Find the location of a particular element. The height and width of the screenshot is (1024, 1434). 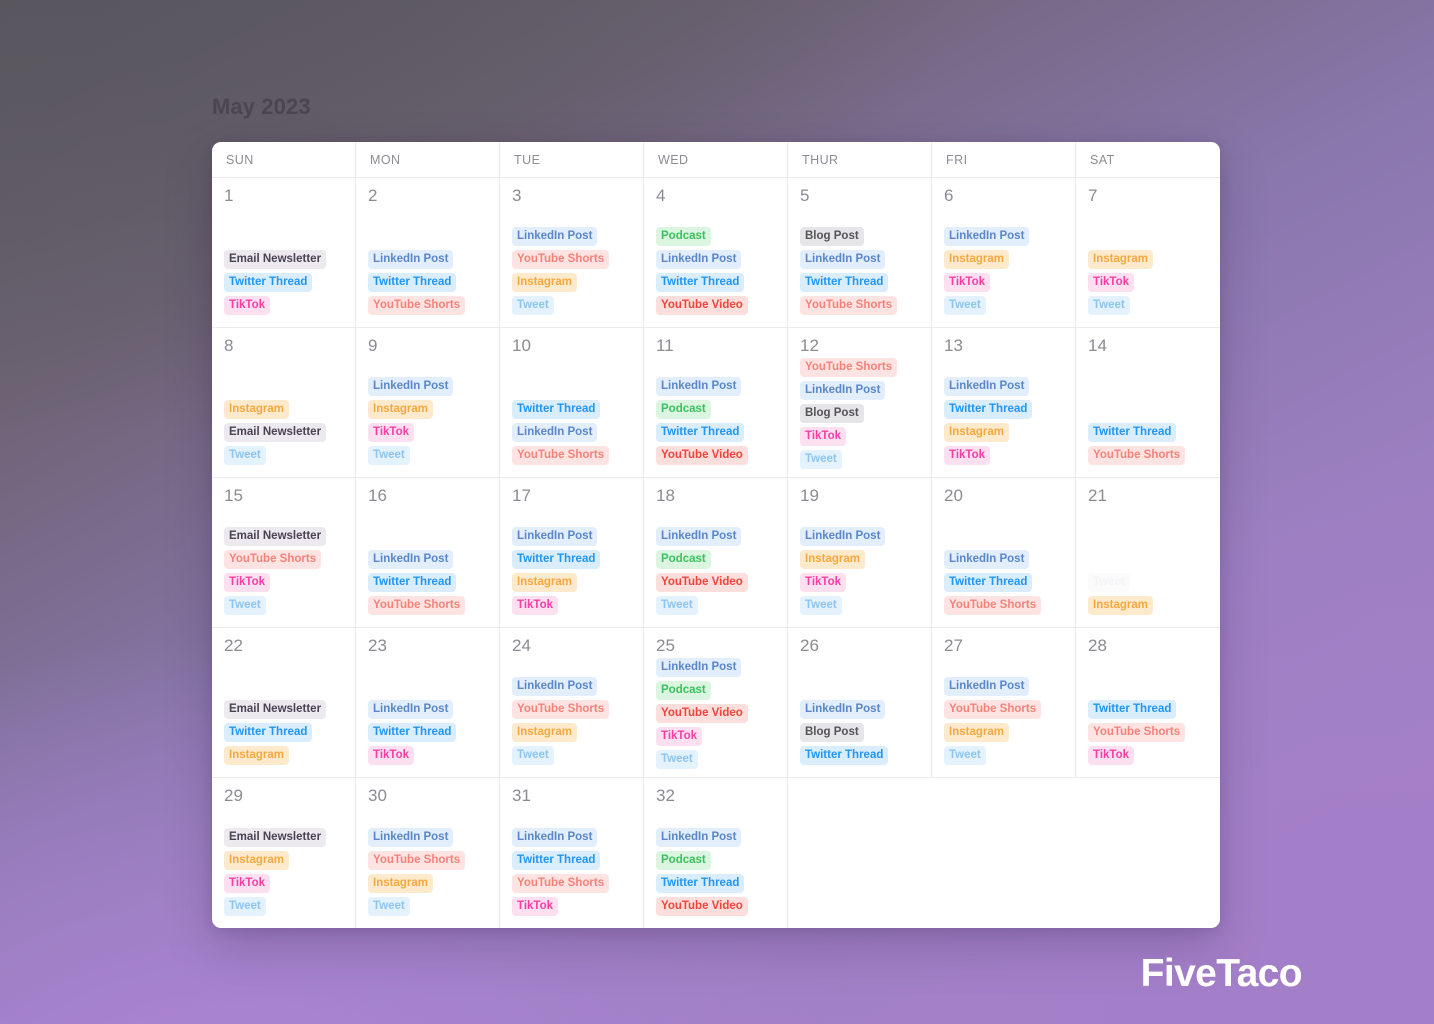

event-tag: Podcast is located at coordinates (683, 559).